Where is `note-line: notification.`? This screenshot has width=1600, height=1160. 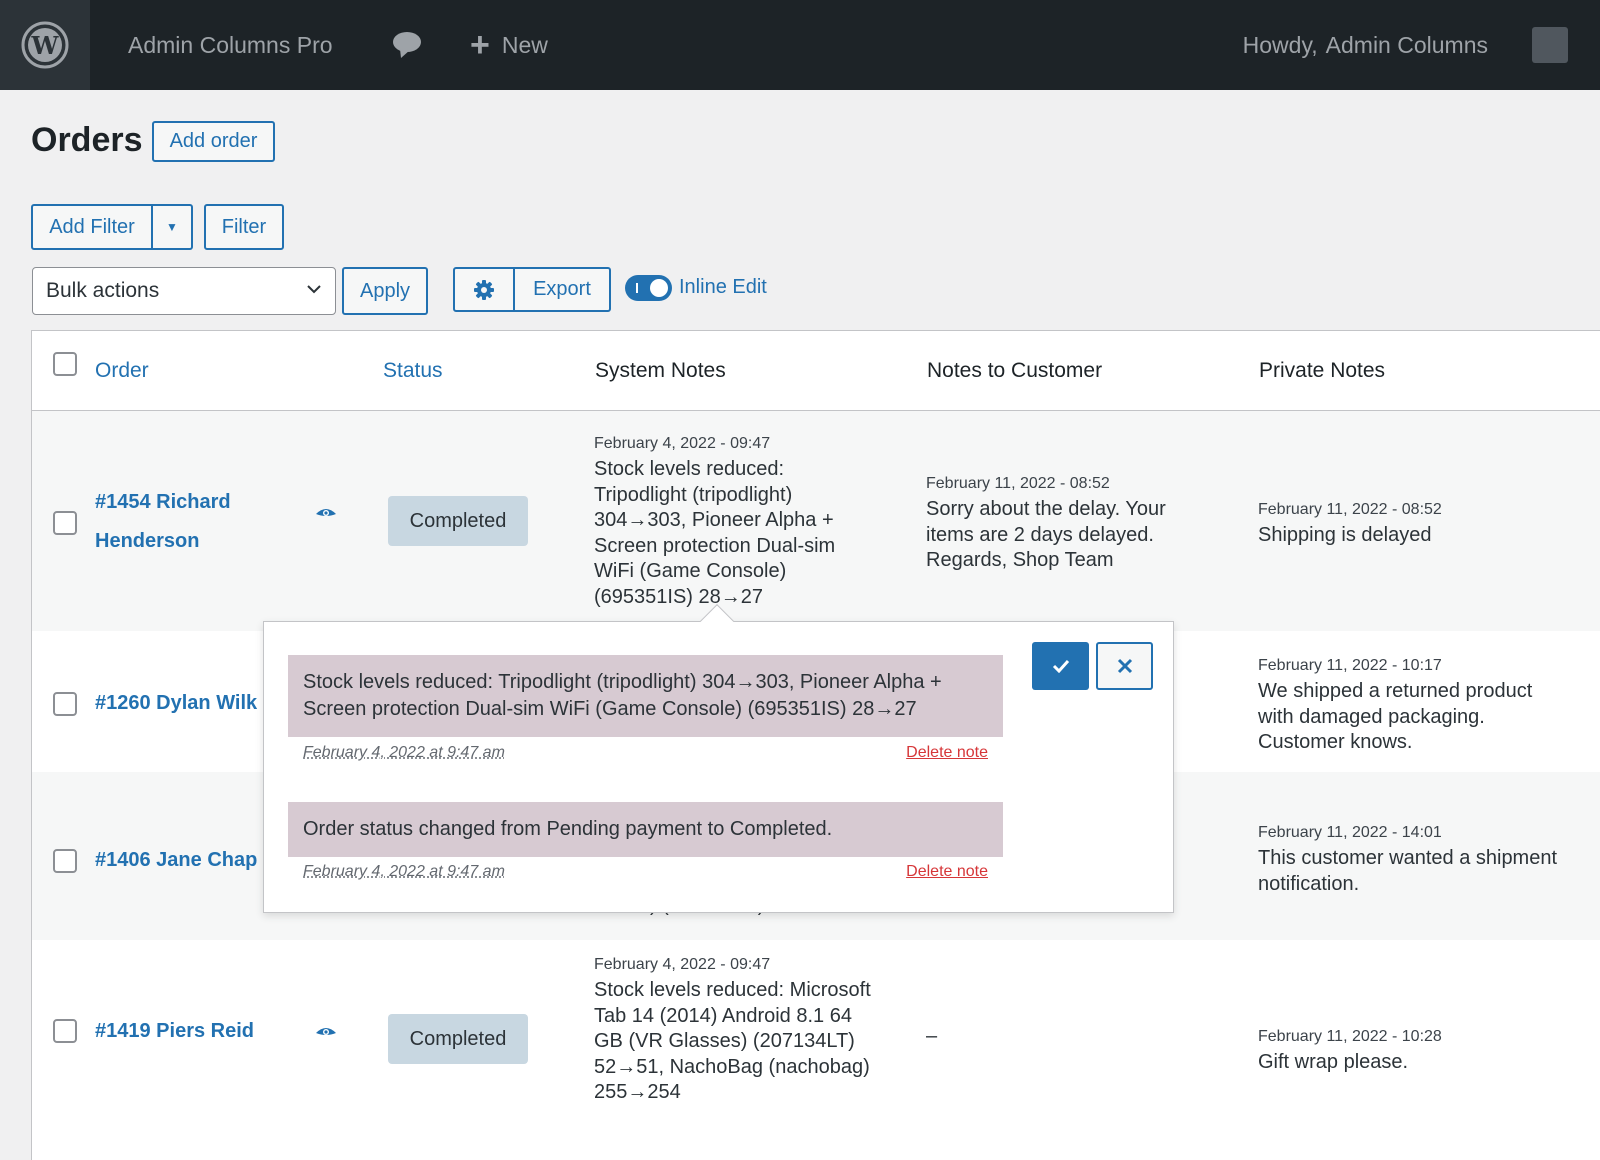 note-line: notification. is located at coordinates (1309, 883).